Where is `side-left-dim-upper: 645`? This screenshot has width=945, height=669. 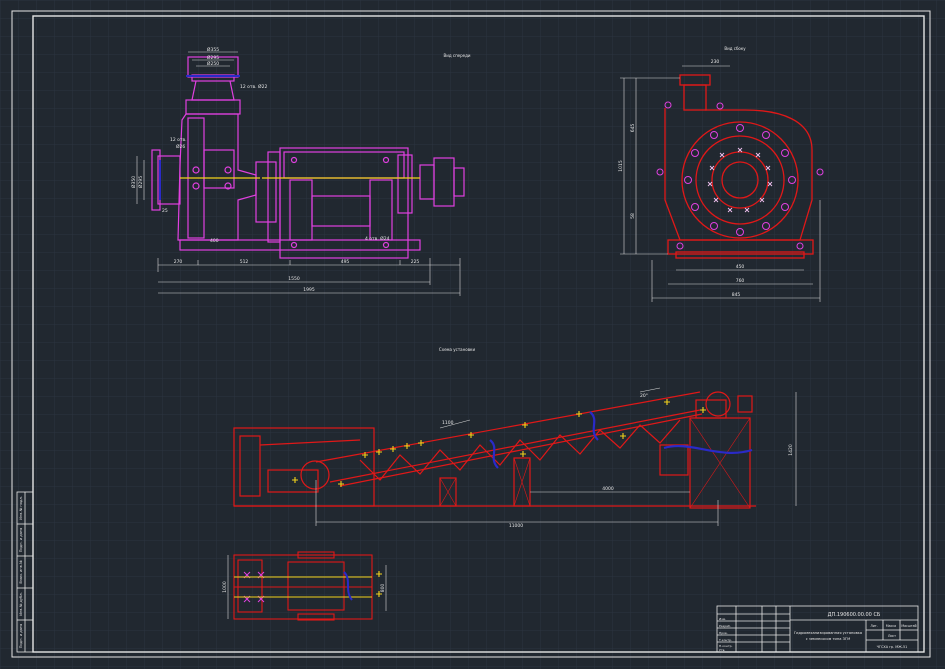 side-left-dim-upper: 645 is located at coordinates (633, 128).